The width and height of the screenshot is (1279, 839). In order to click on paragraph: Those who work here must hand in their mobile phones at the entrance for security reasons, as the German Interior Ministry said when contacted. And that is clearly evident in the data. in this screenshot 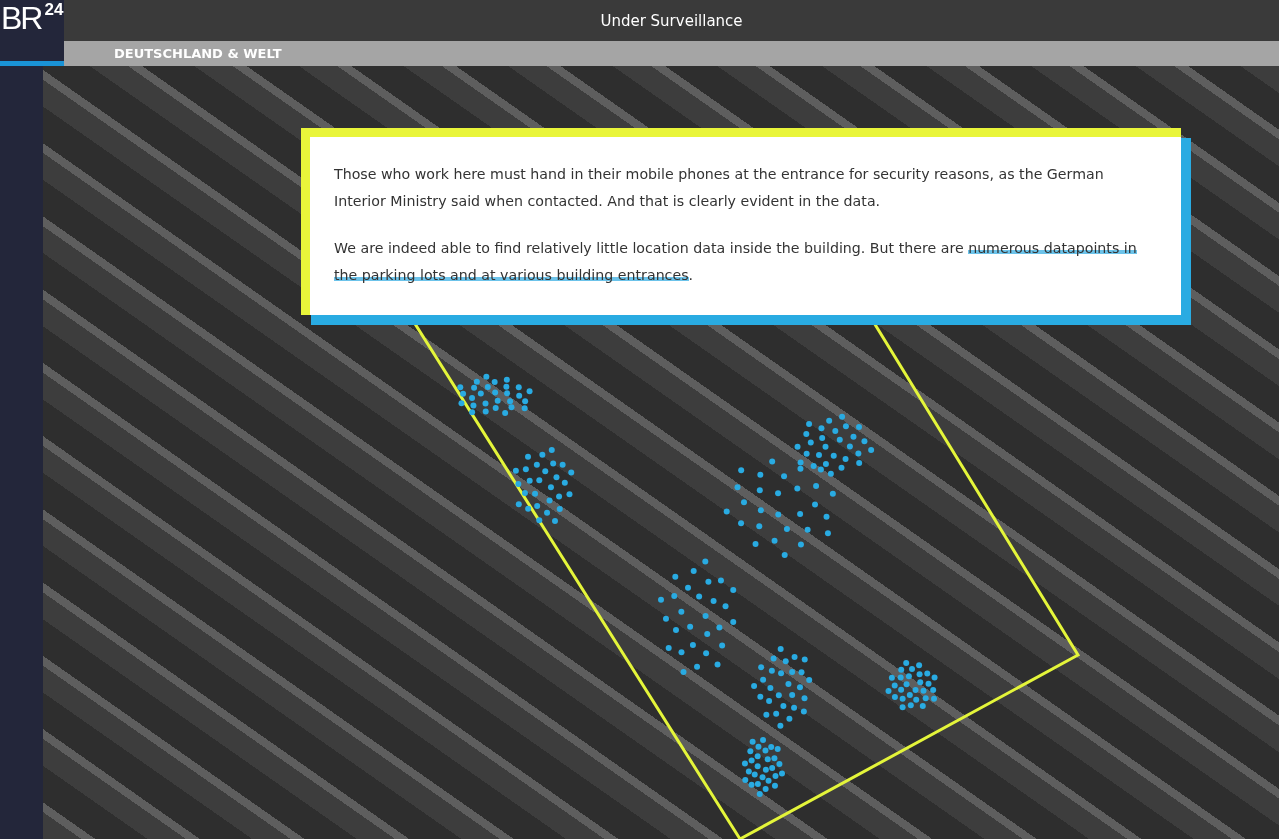, I will do `click(719, 188)`.